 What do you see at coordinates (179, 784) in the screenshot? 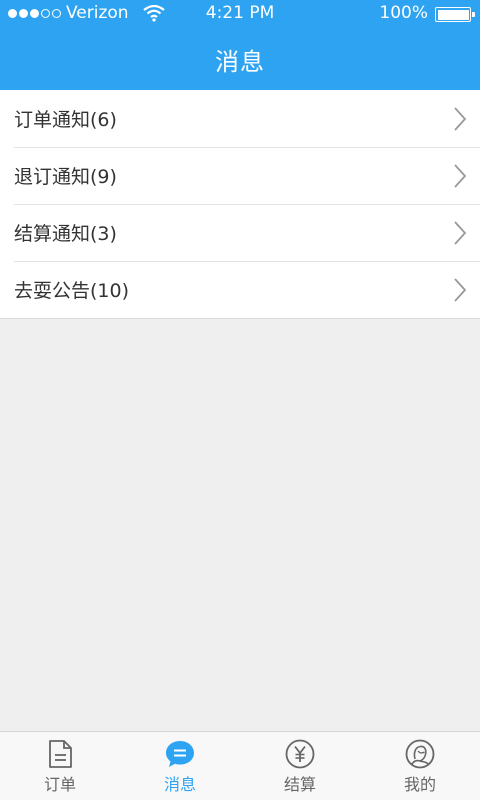
I see `tab-label: 消息` at bounding box center [179, 784].